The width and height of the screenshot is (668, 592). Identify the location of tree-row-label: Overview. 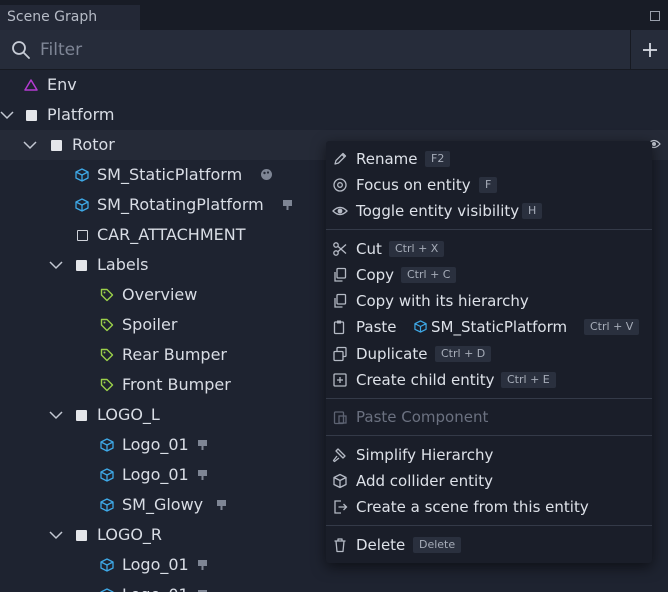
(160, 294).